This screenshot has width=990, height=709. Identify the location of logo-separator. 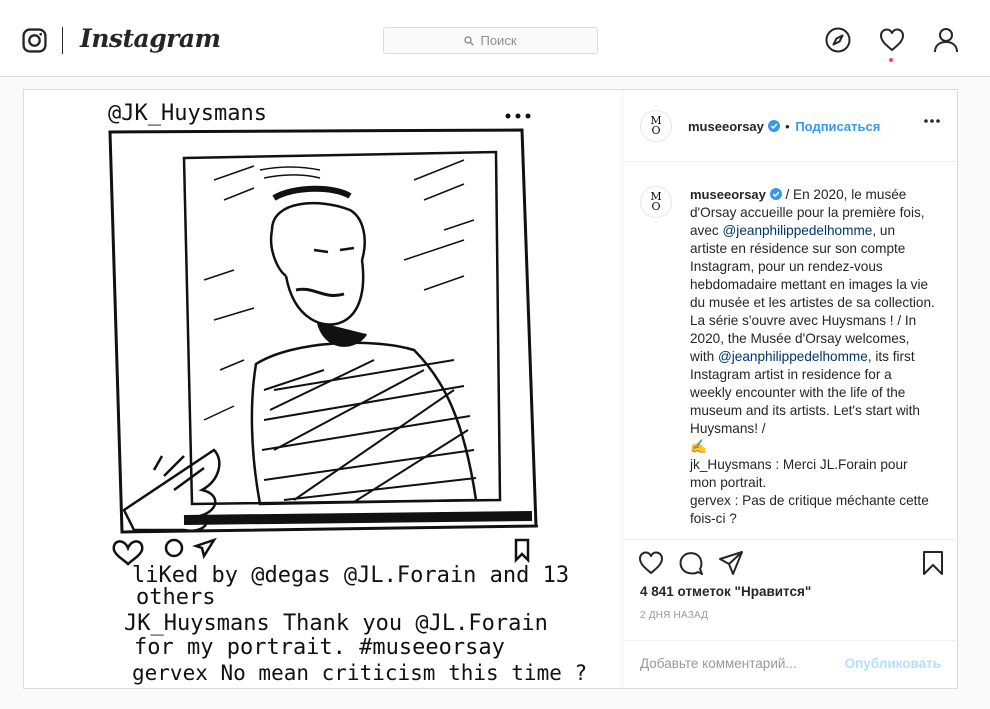
(62, 40).